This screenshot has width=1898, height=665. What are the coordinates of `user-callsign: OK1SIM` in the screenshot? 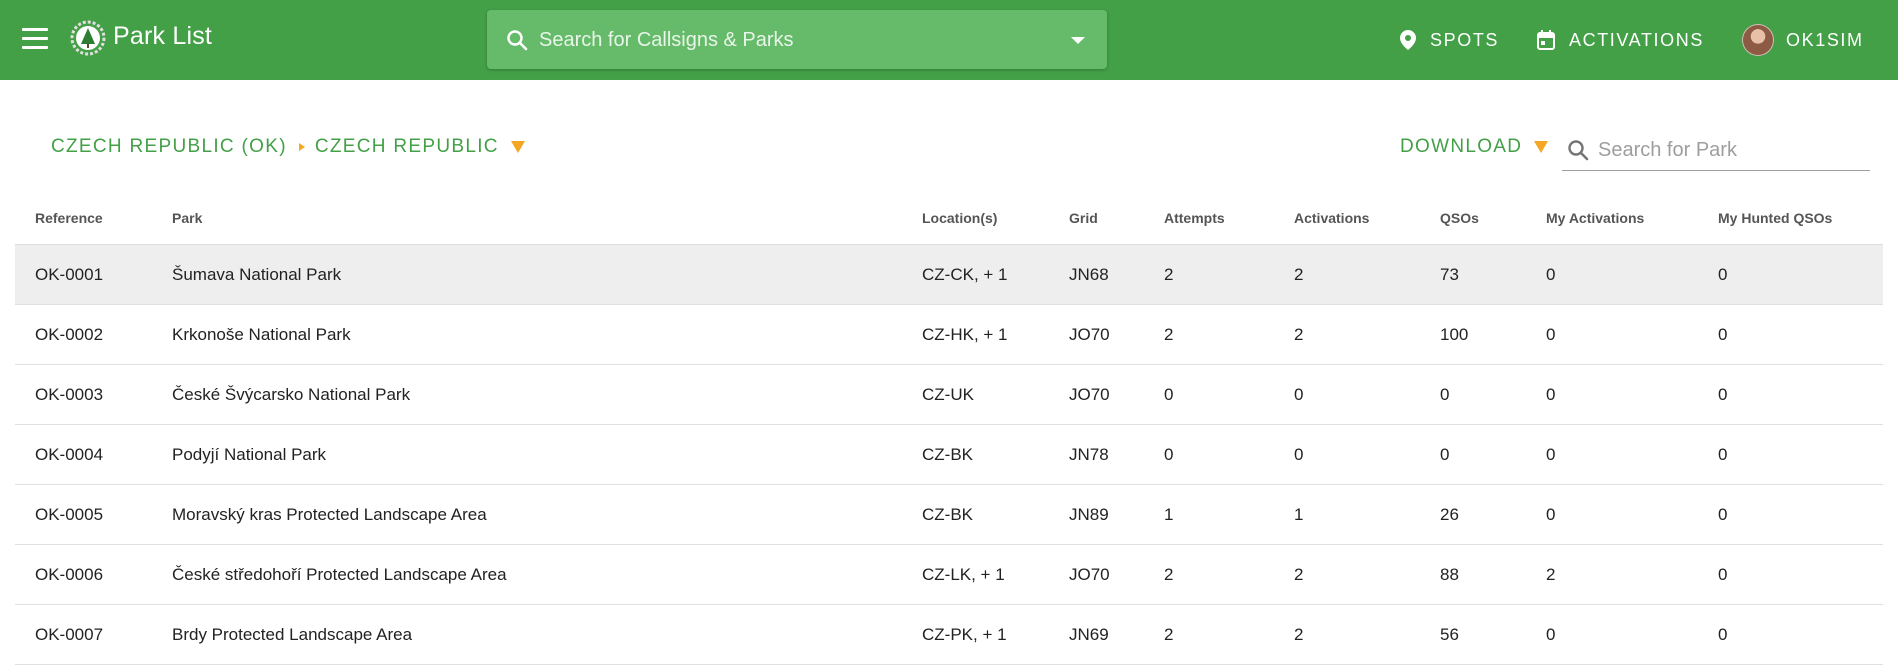 It's located at (1825, 39).